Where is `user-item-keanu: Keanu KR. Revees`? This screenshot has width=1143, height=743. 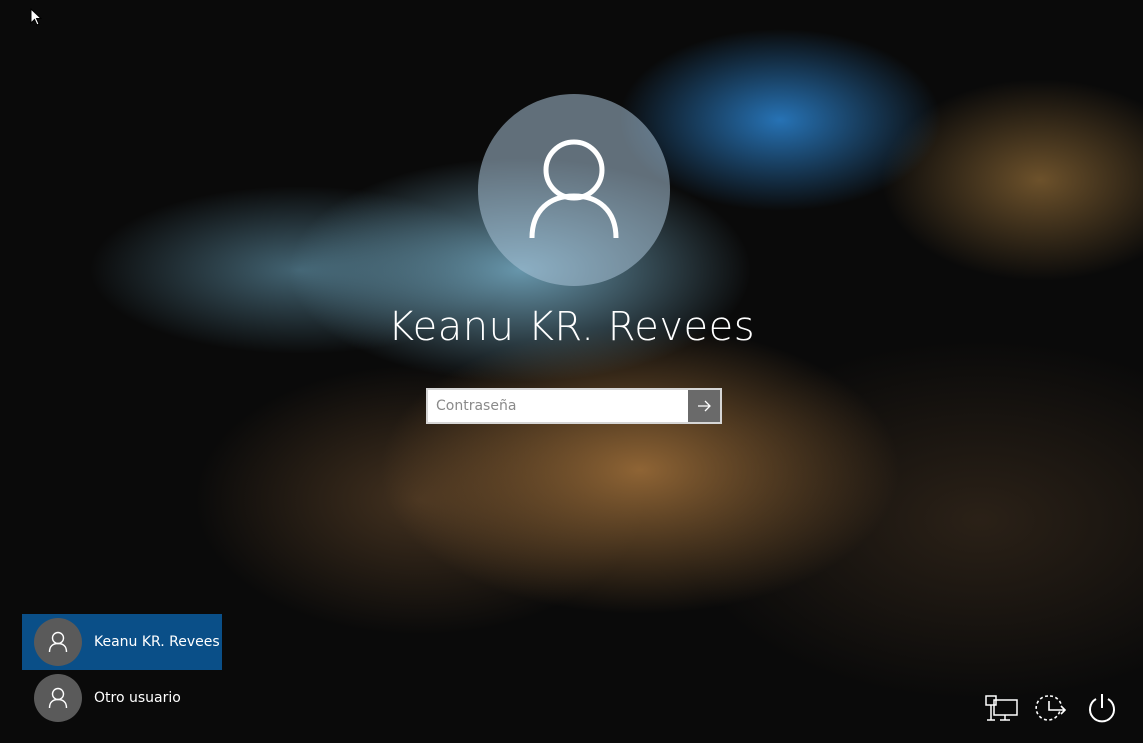
user-item-keanu: Keanu KR. Revees is located at coordinates (122, 642).